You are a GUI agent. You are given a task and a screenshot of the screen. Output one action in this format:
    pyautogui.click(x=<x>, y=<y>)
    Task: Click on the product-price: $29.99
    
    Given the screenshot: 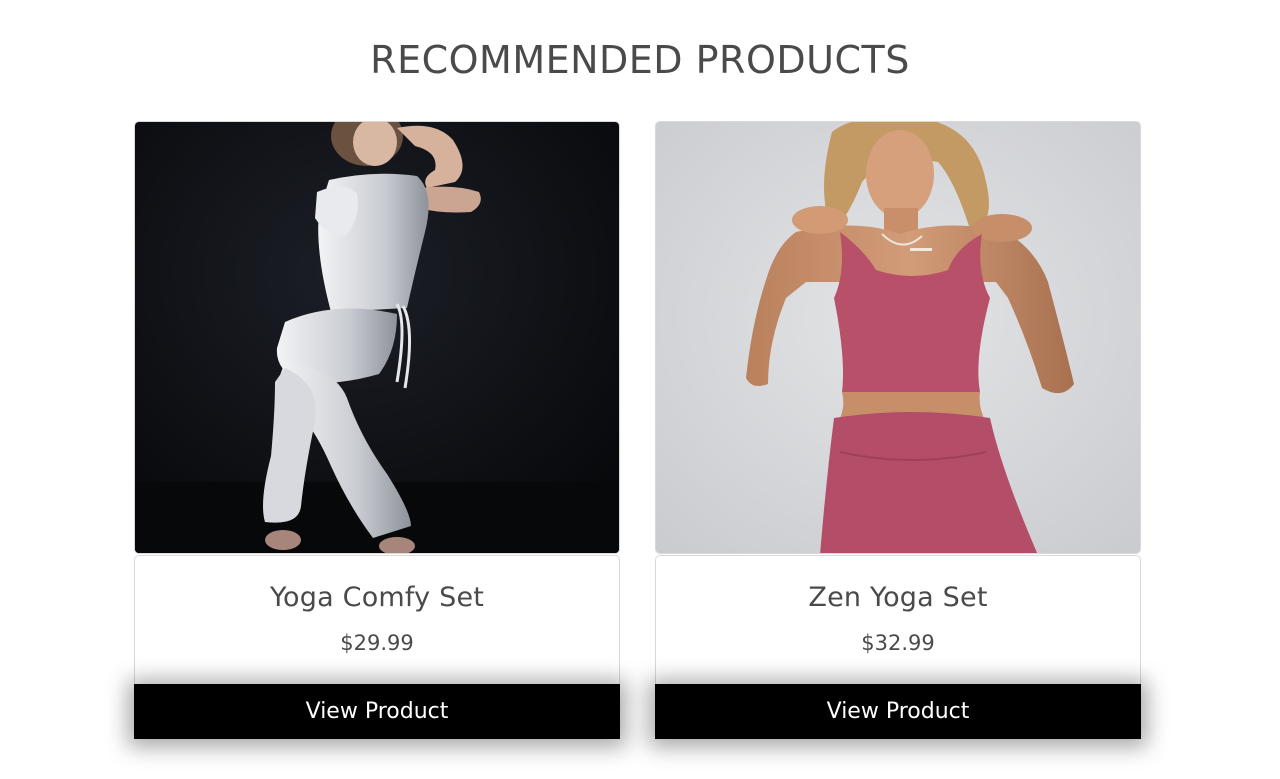 What is the action you would take?
    pyautogui.click(x=377, y=643)
    